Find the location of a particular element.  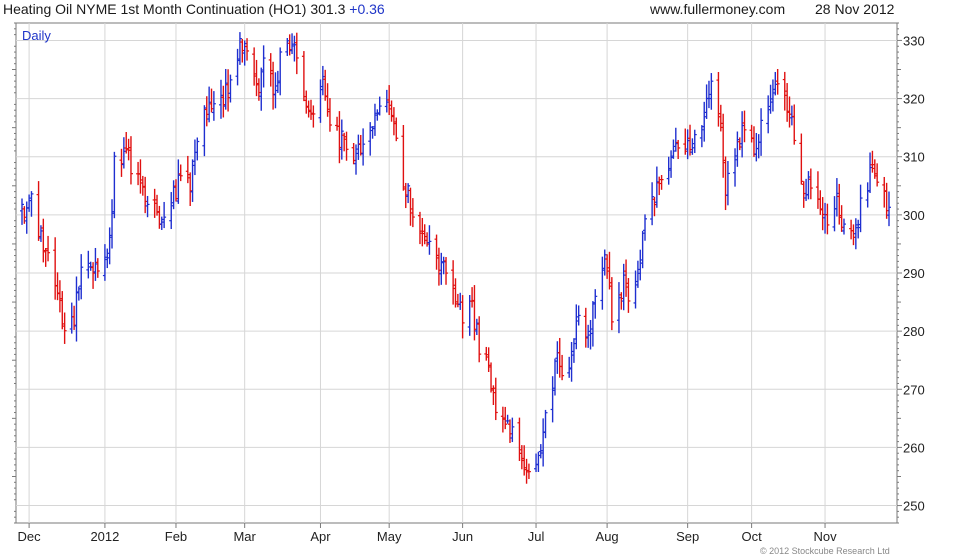

y-tick-label: 300 is located at coordinates (914, 215).